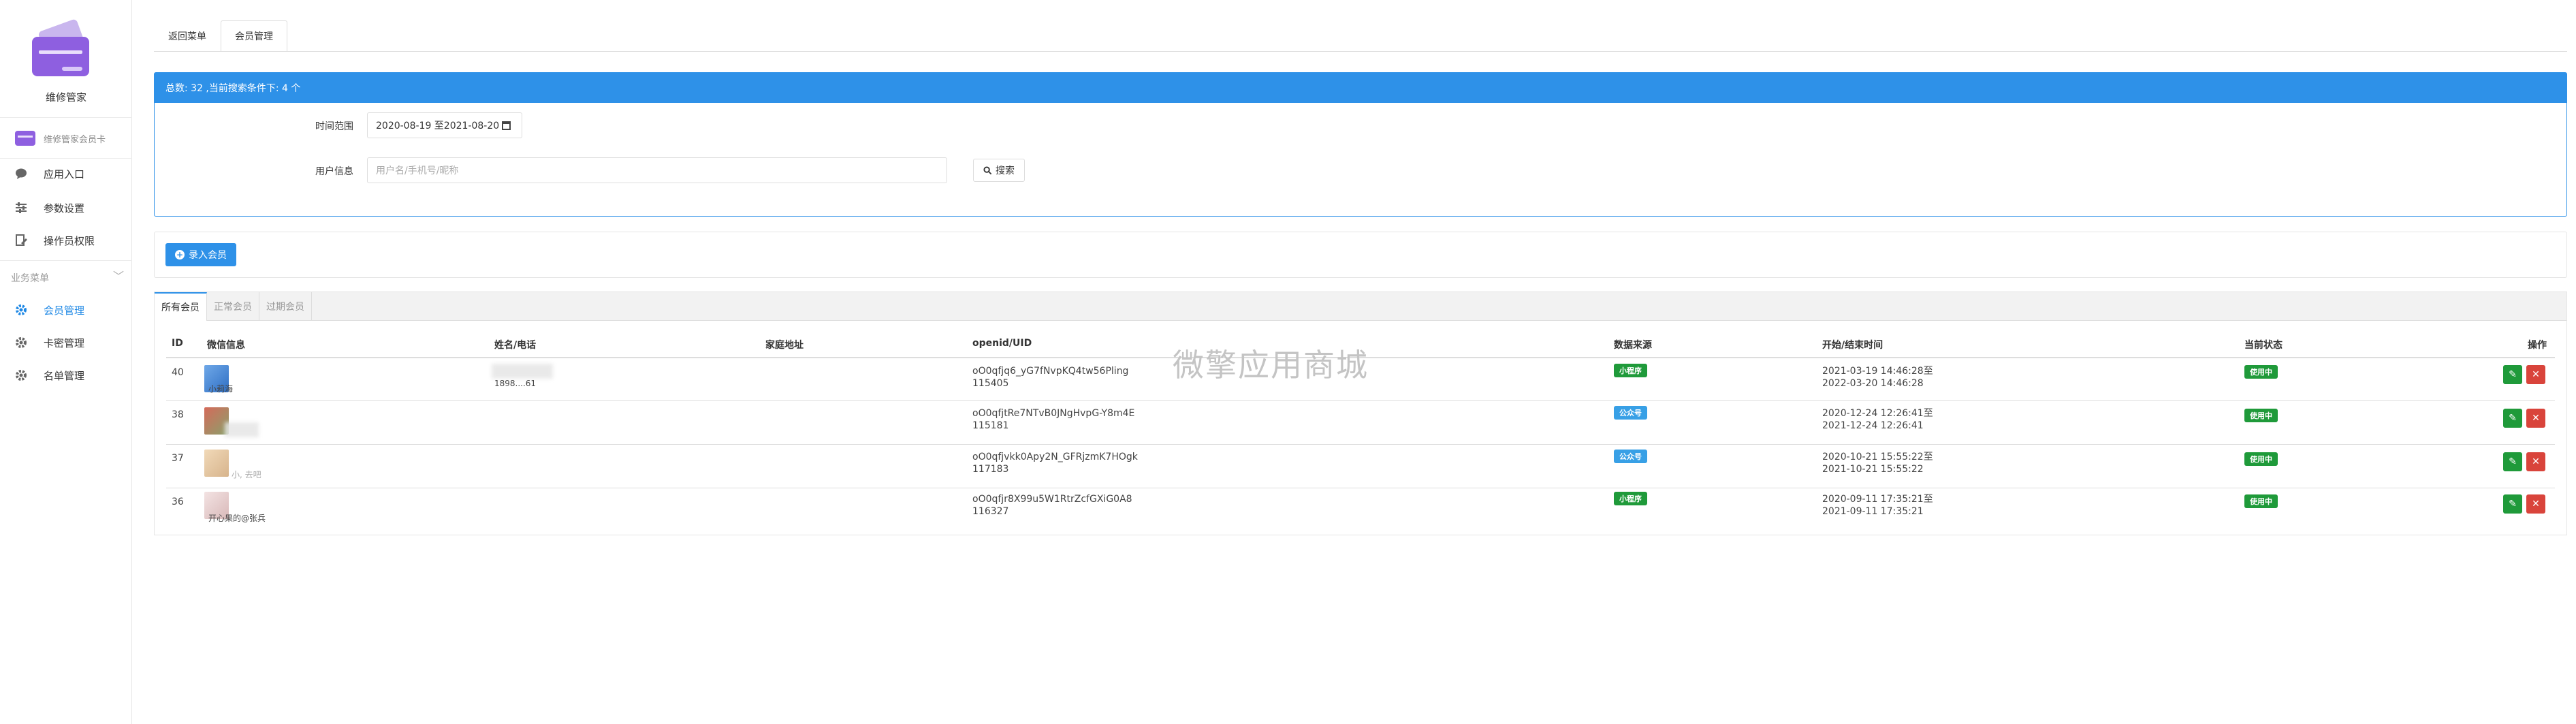 This screenshot has width=2576, height=724. I want to click on tab-member-management: 会员管理, so click(254, 36).